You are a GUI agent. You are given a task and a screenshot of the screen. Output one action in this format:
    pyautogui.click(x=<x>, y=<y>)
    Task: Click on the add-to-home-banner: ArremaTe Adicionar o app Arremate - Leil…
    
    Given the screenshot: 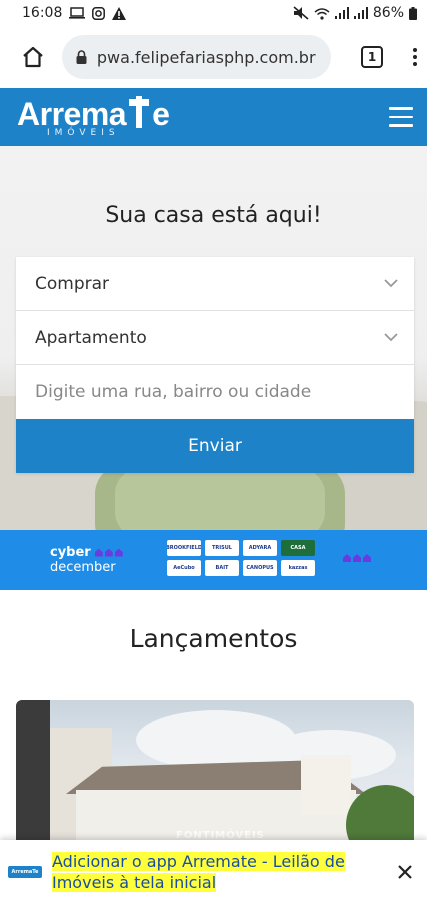 What is the action you would take?
    pyautogui.click(x=213, y=872)
    